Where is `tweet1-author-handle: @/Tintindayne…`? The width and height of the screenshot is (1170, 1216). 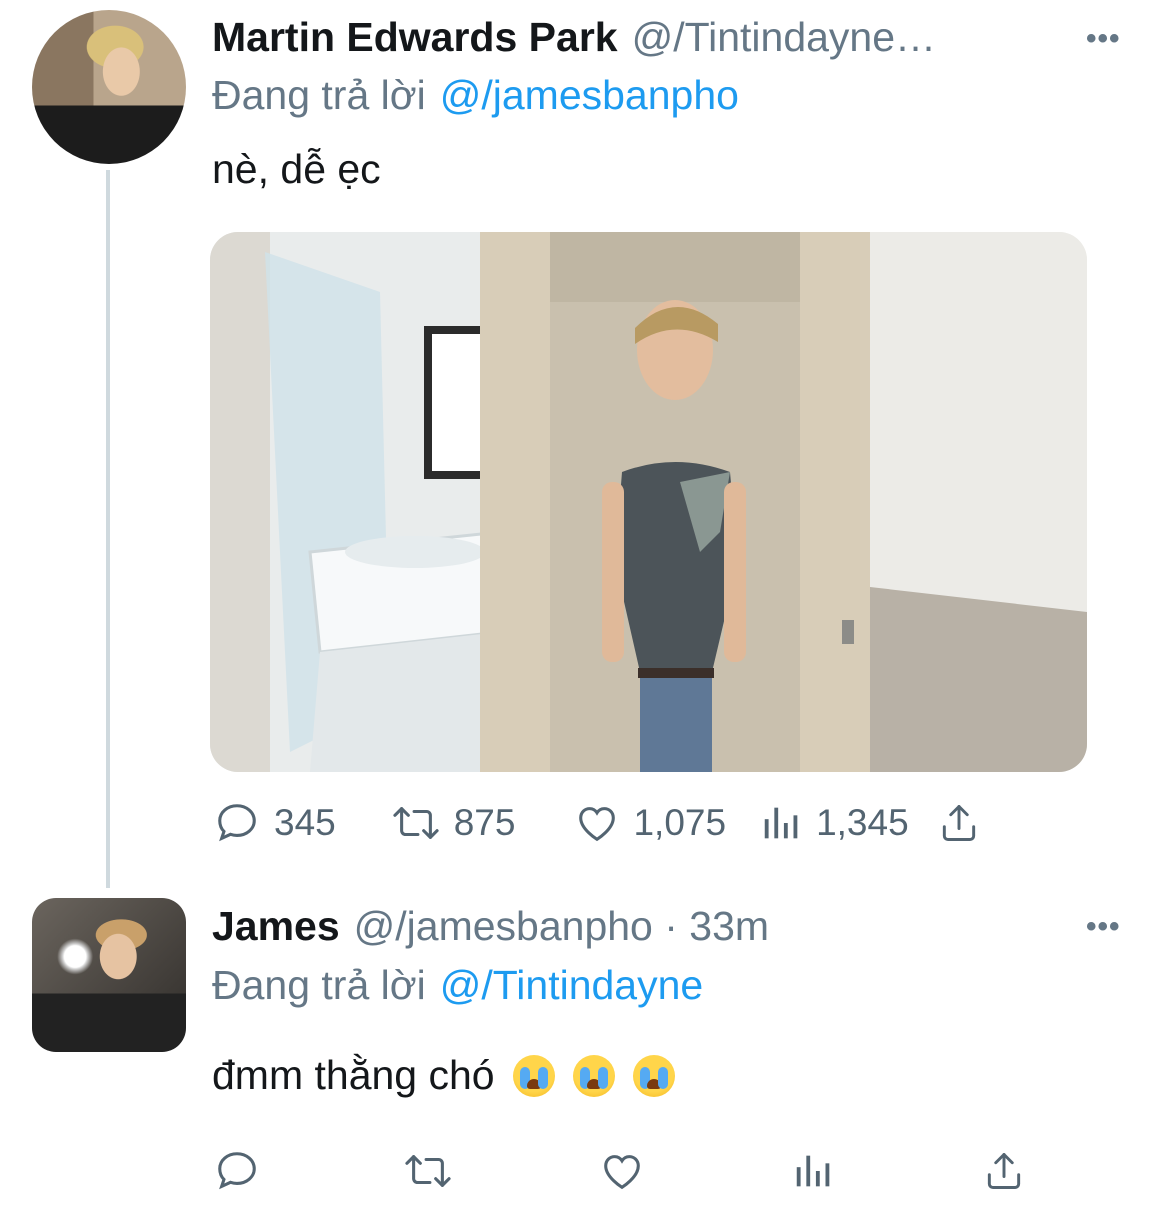 tweet1-author-handle: @/Tintindayne… is located at coordinates (784, 37).